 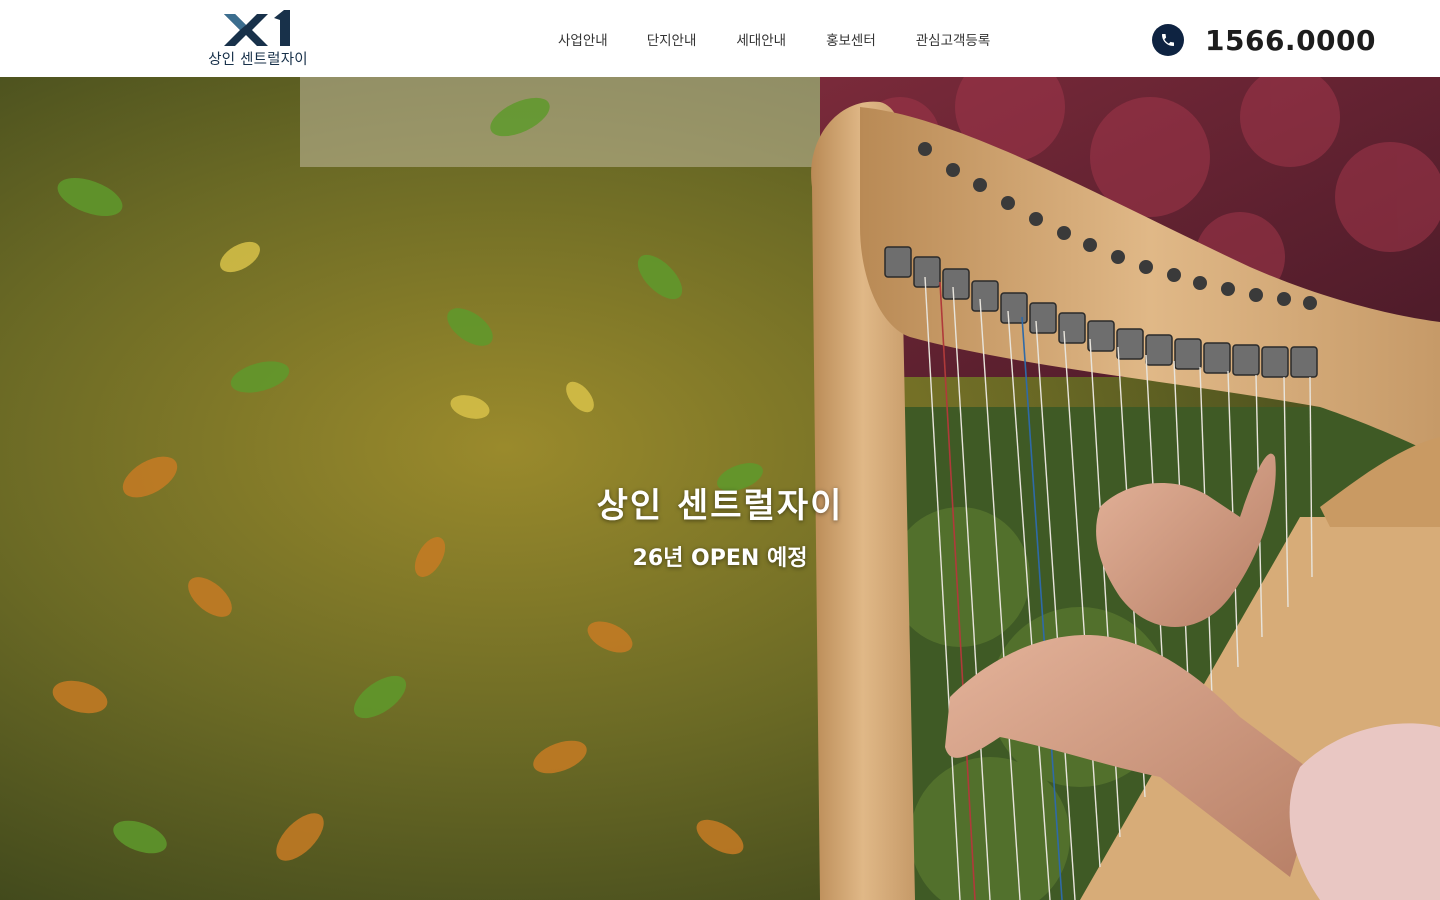 What do you see at coordinates (953, 41) in the screenshot?
I see `nav-item-register: 관심고객등록` at bounding box center [953, 41].